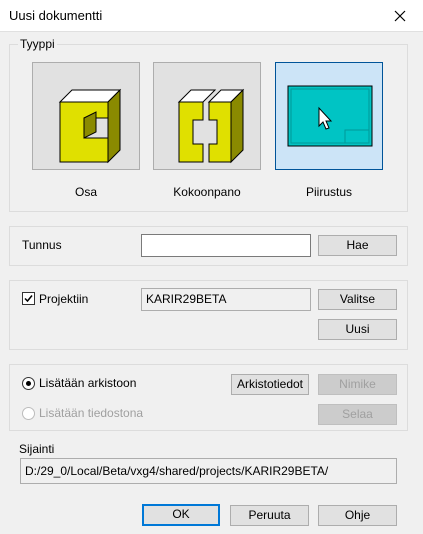  I want to click on type-card-assembly, so click(207, 116).